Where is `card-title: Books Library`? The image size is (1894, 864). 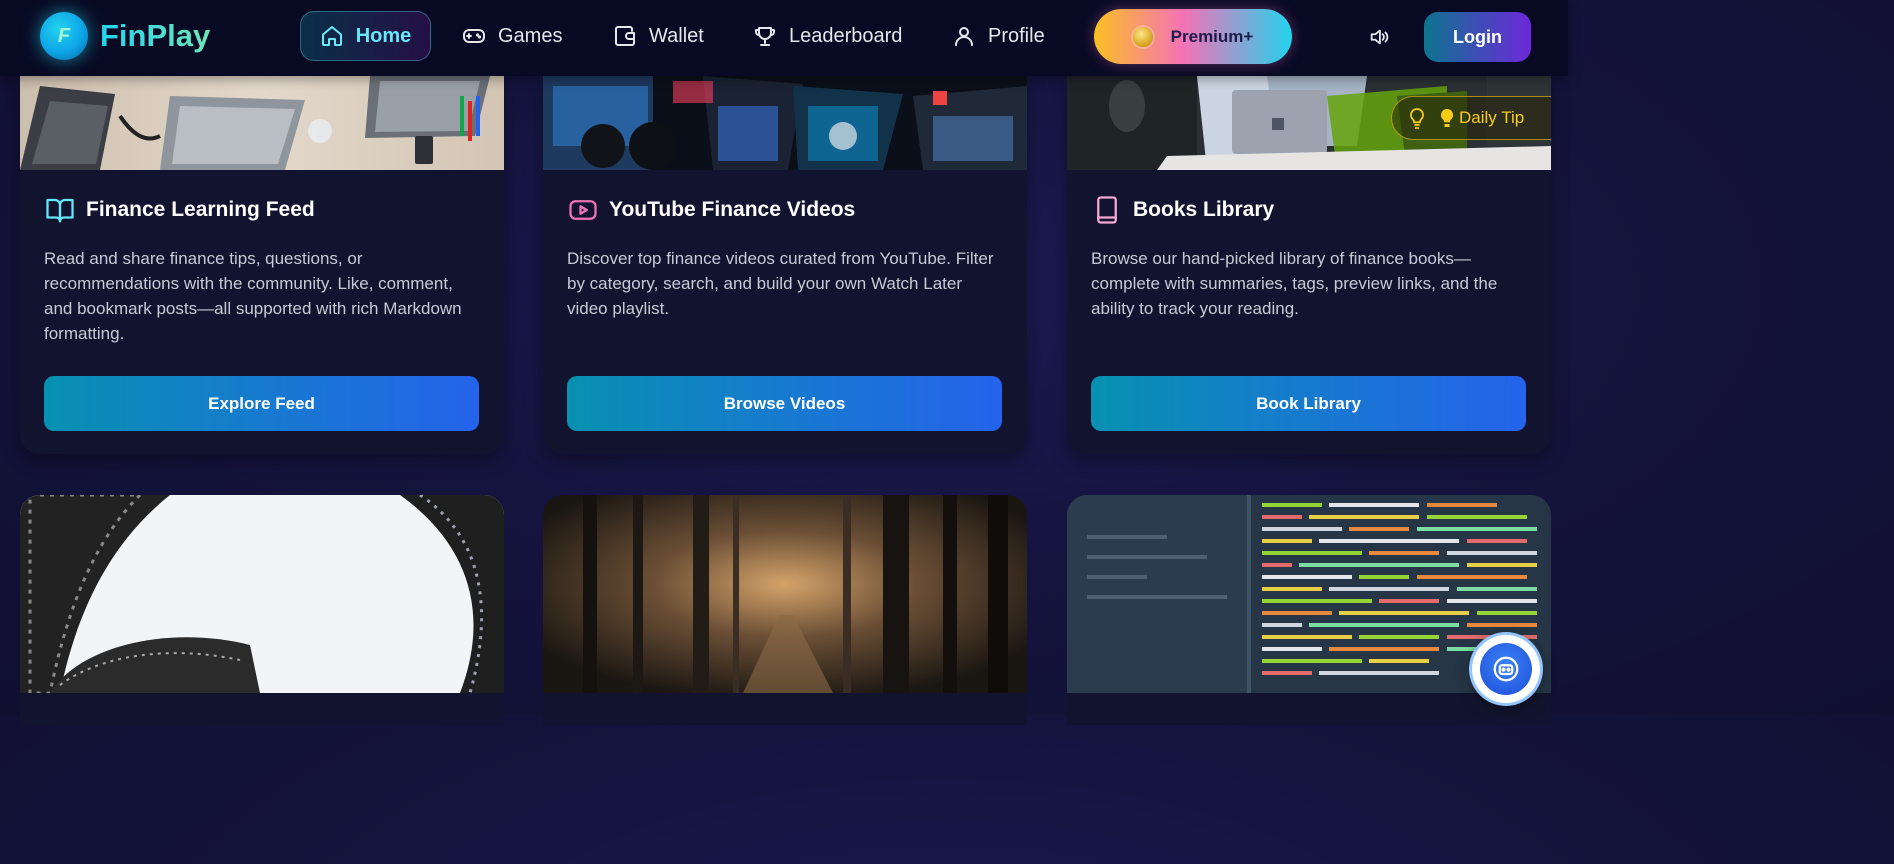 card-title: Books Library is located at coordinates (1204, 209).